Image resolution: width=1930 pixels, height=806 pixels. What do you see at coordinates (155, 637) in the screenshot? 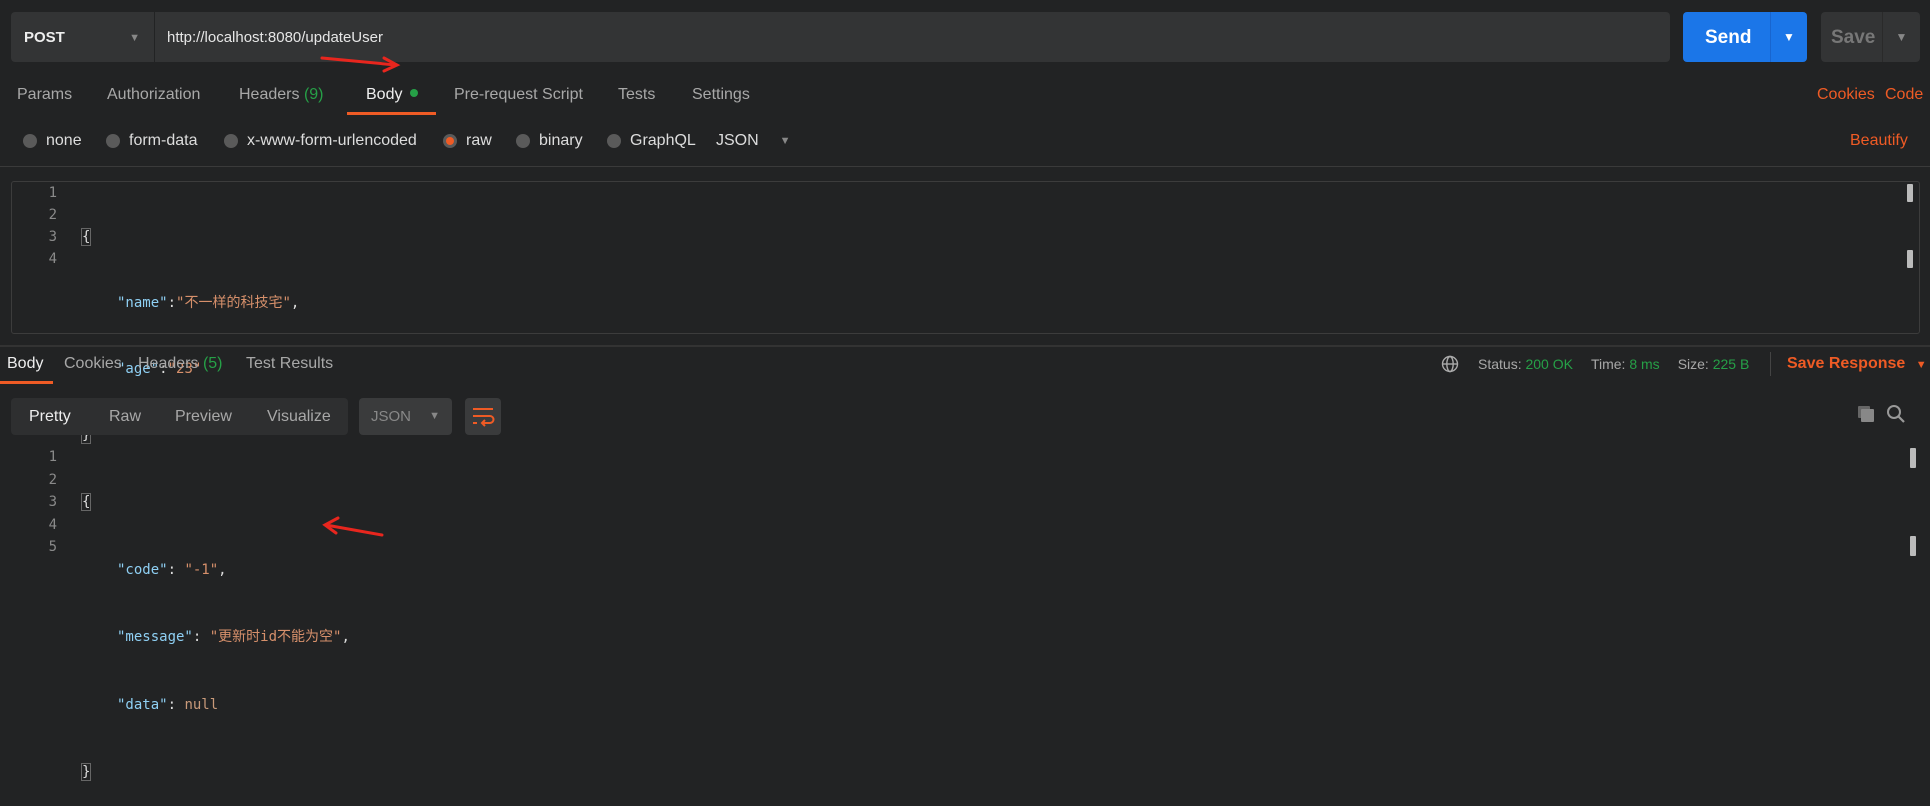
I see `json-key: "message"` at bounding box center [155, 637].